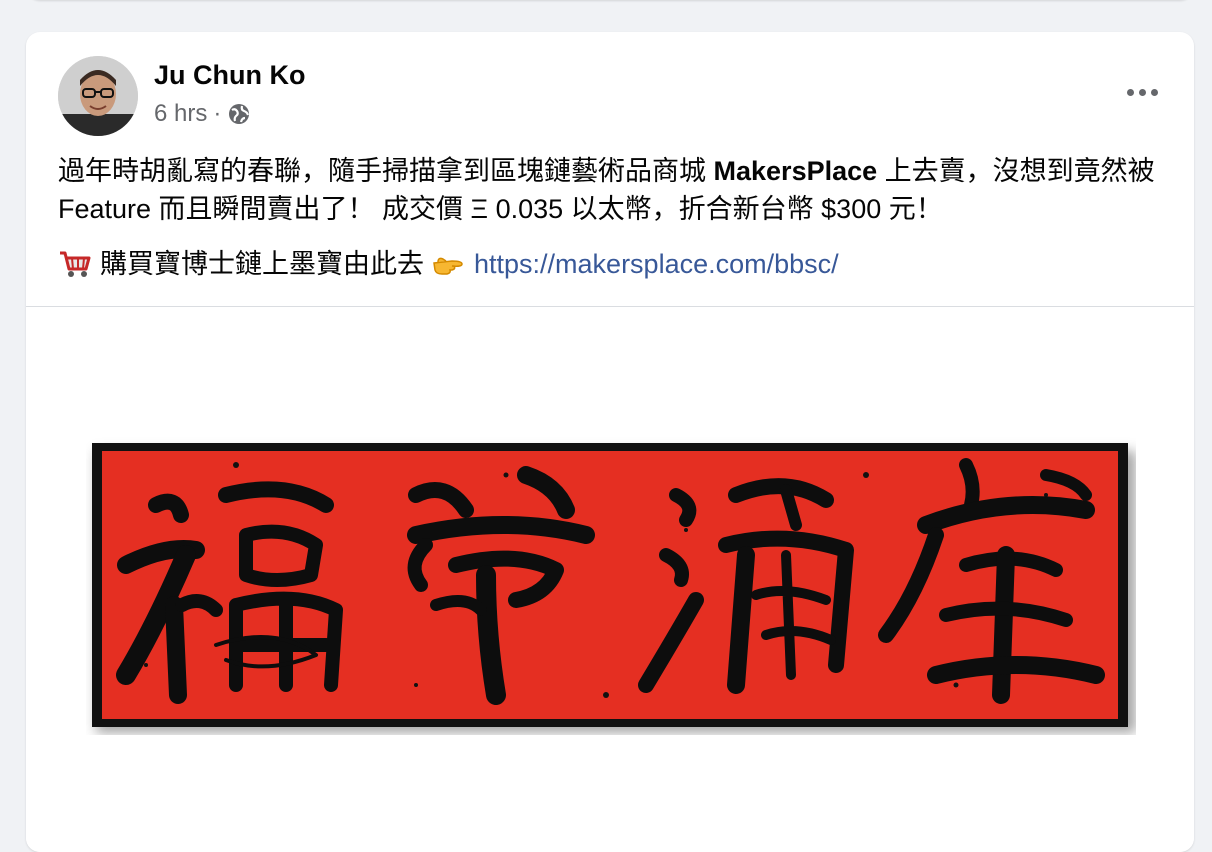 The height and width of the screenshot is (852, 1212). I want to click on post-text-part1: 過年時胡亂寫的春聯，隨手掃描拿到區塊鏈藝術品商城, so click(386, 171).